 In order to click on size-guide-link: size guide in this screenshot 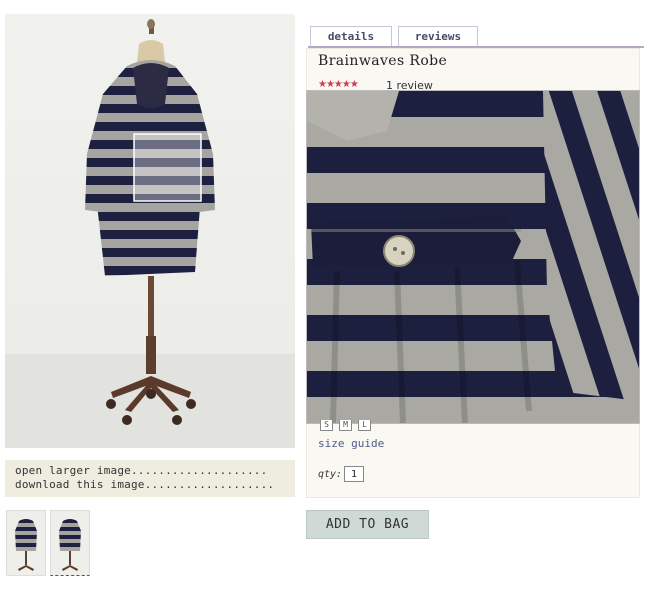, I will do `click(351, 443)`.